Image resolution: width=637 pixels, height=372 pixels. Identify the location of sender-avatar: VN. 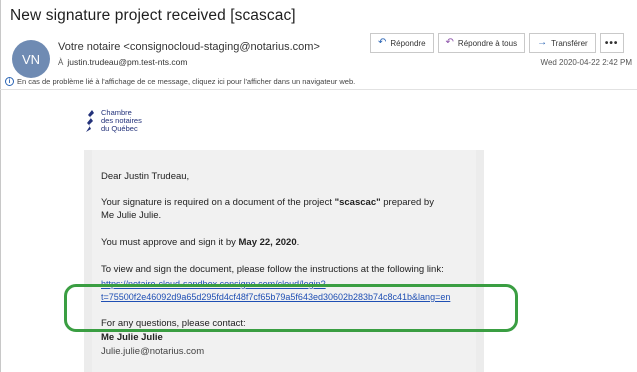
(31, 59).